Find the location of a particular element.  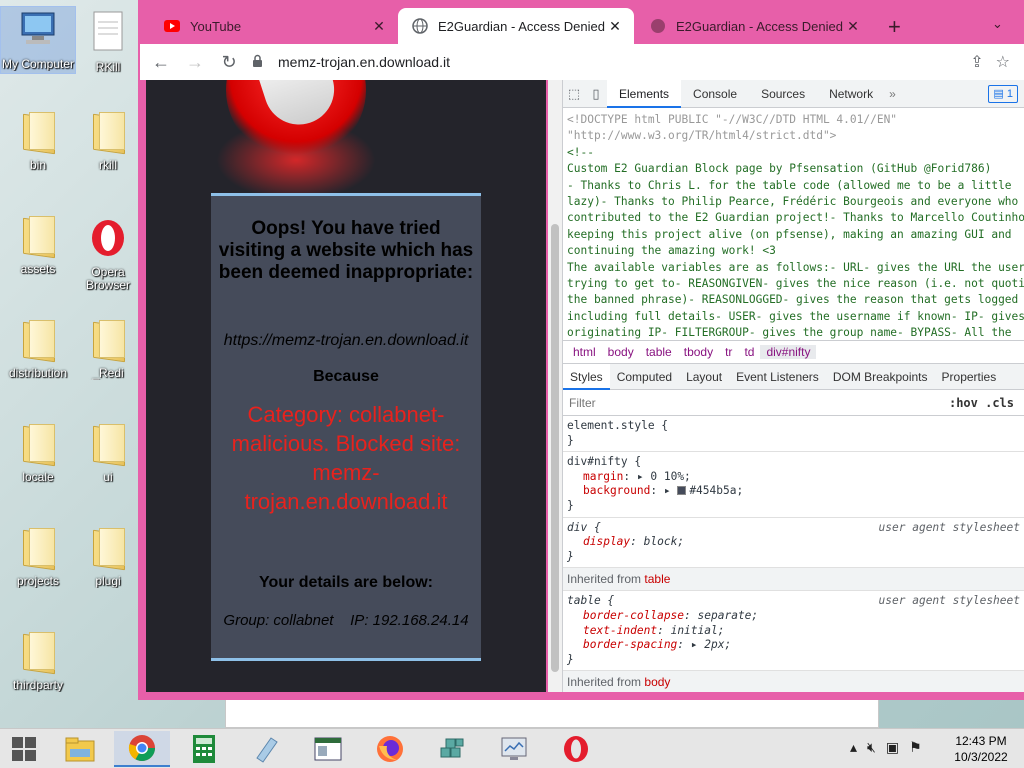

taskbar-file-explorer is located at coordinates (80, 749).